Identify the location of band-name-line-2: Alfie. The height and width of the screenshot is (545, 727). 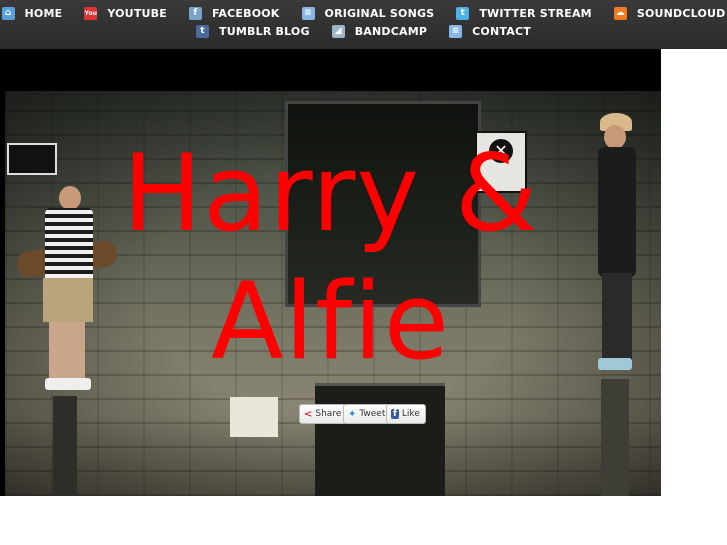
(330, 321).